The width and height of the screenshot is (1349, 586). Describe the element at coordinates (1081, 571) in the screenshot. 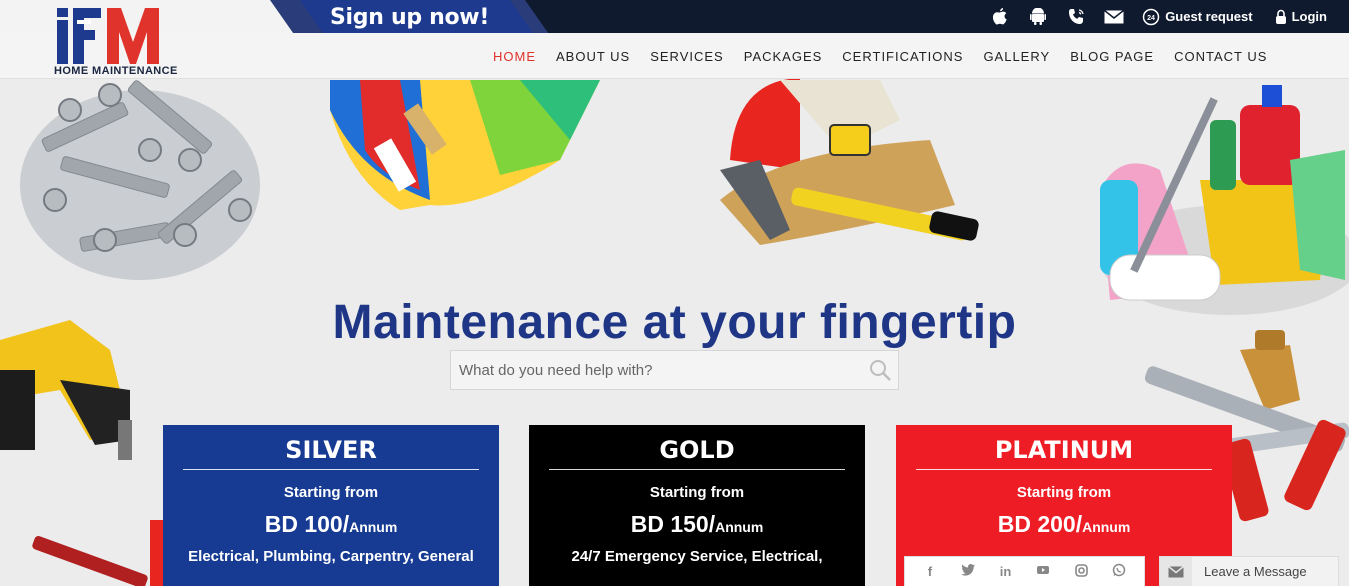

I see `instagram-icon` at that location.